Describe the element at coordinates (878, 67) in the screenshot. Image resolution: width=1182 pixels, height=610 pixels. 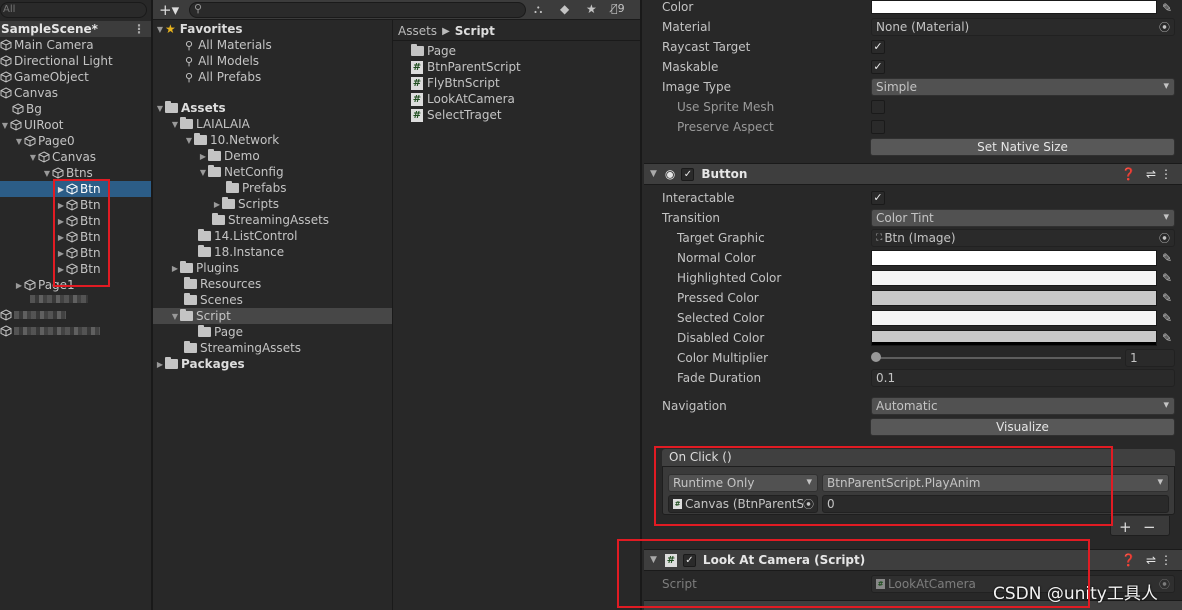
I see `maskable-checkbox: ✓` at that location.